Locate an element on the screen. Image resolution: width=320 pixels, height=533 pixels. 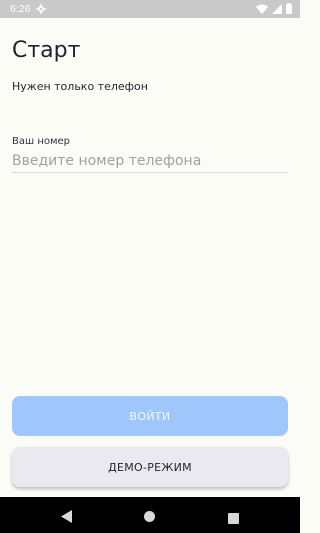
battery-icon is located at coordinates (289, 10).